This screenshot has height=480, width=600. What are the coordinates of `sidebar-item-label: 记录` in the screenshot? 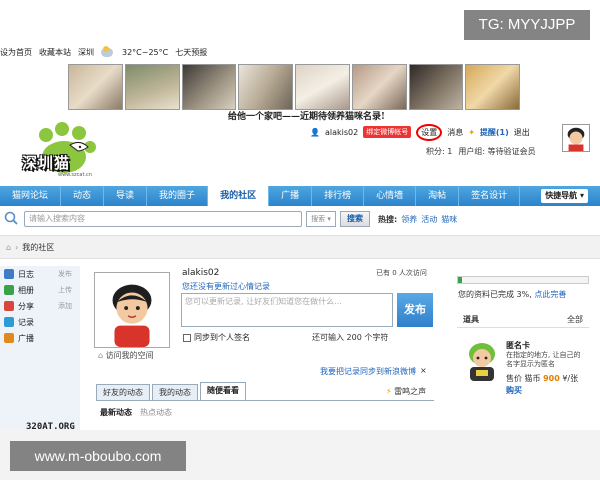 It's located at (26, 322).